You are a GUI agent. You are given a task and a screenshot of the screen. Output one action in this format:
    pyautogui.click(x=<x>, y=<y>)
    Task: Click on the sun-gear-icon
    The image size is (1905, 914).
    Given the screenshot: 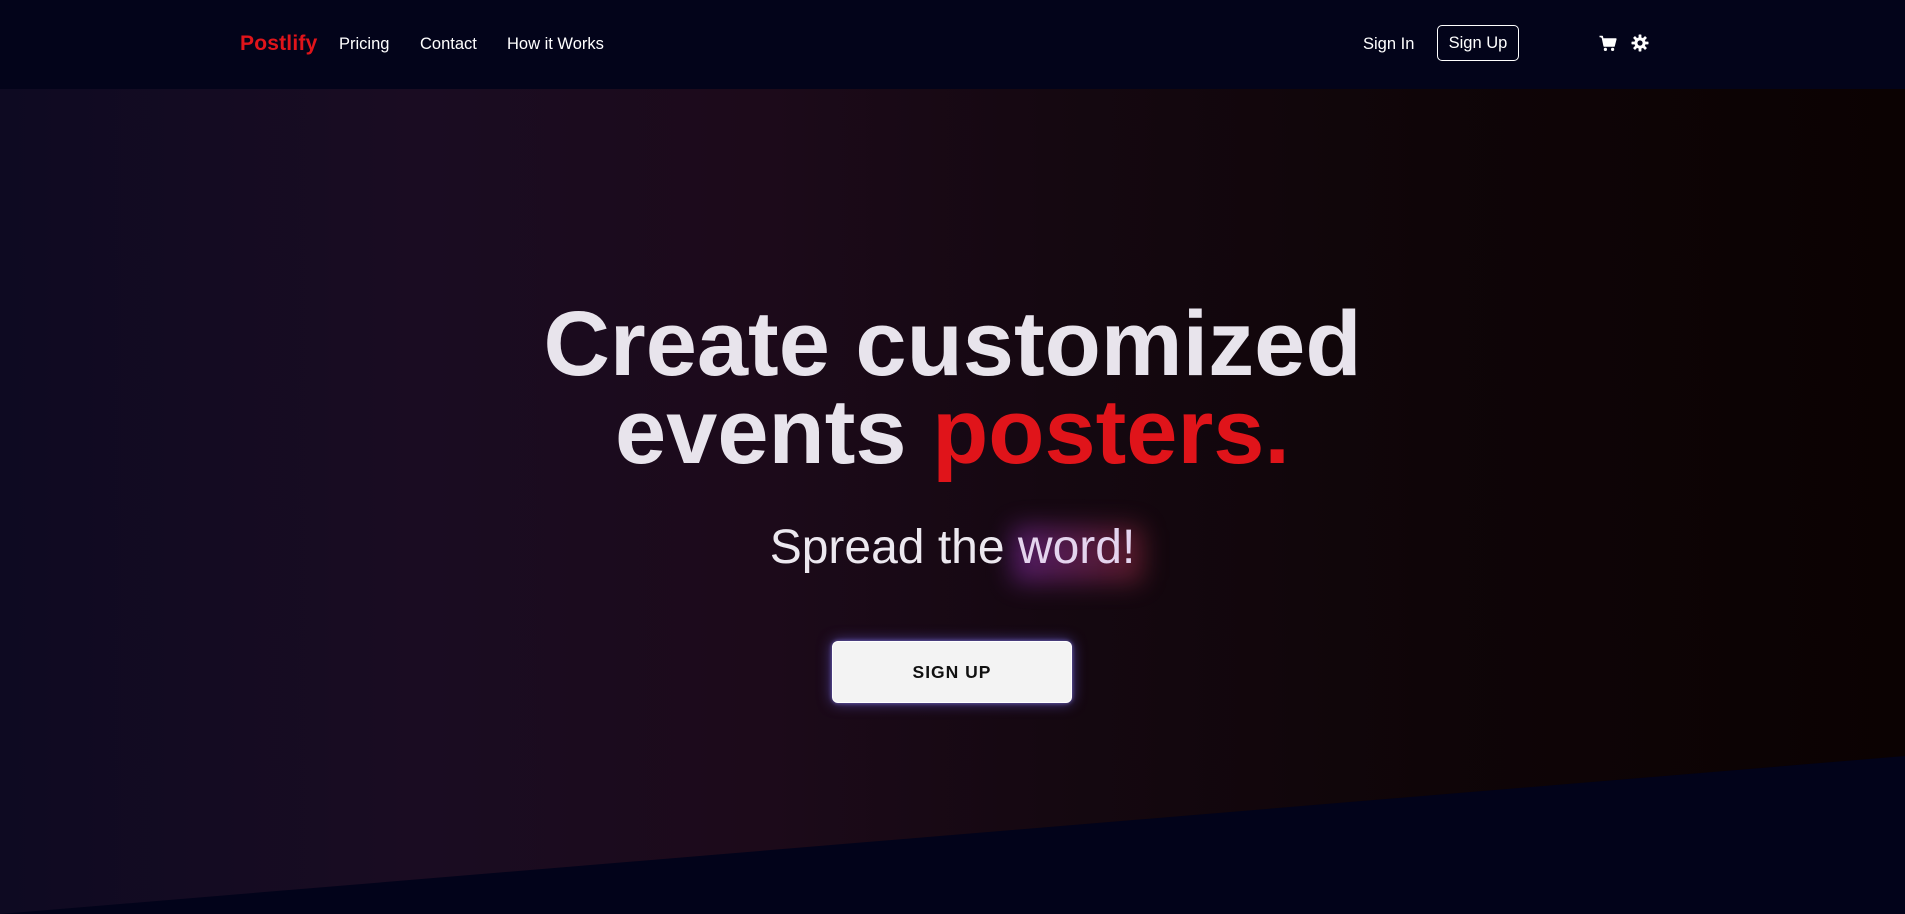 What is the action you would take?
    pyautogui.click(x=1640, y=43)
    